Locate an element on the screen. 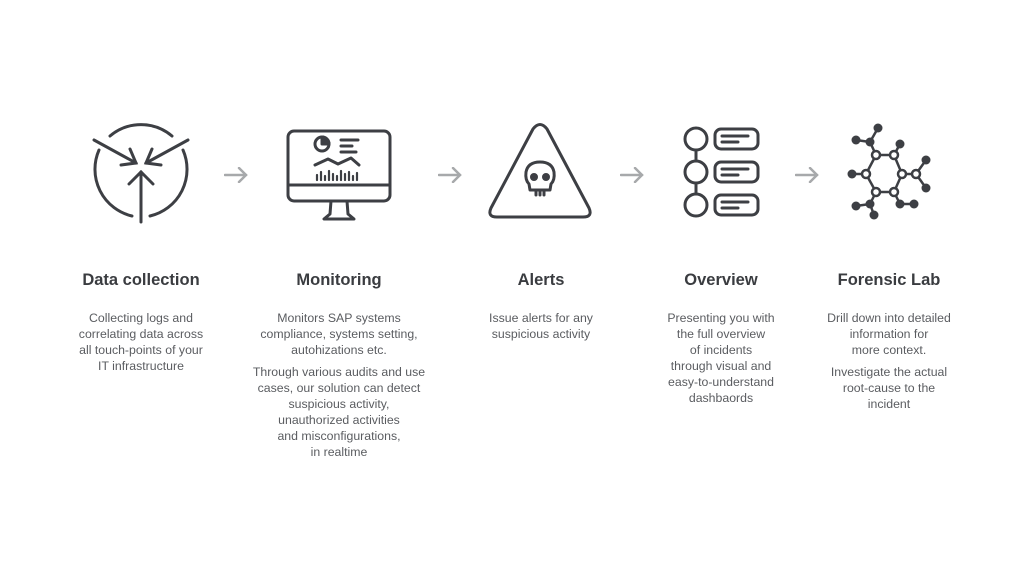 Image resolution: width=1024 pixels, height=576 pixels. monitor-dashboard-icon is located at coordinates (339, 175).